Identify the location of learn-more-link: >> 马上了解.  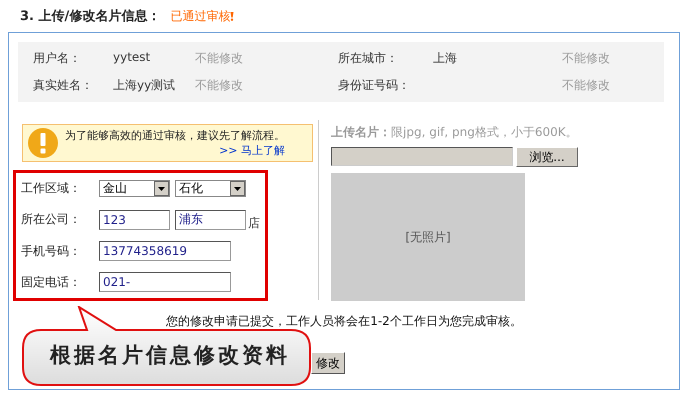
(252, 150).